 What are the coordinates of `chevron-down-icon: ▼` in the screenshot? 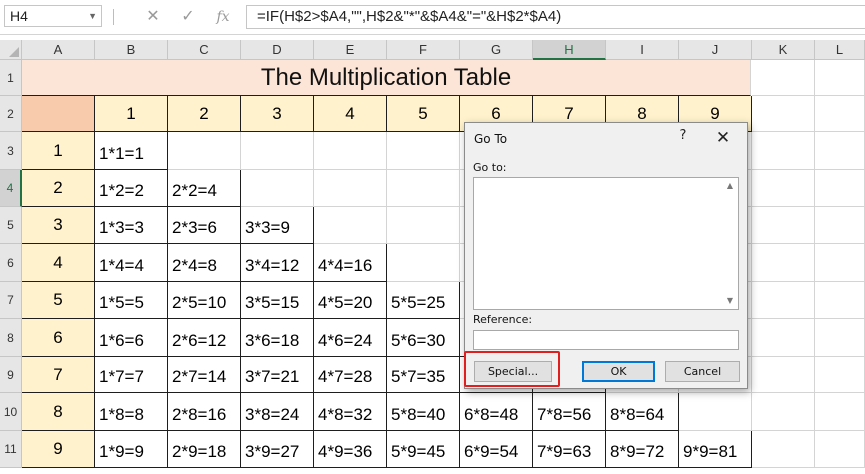 It's located at (92, 16).